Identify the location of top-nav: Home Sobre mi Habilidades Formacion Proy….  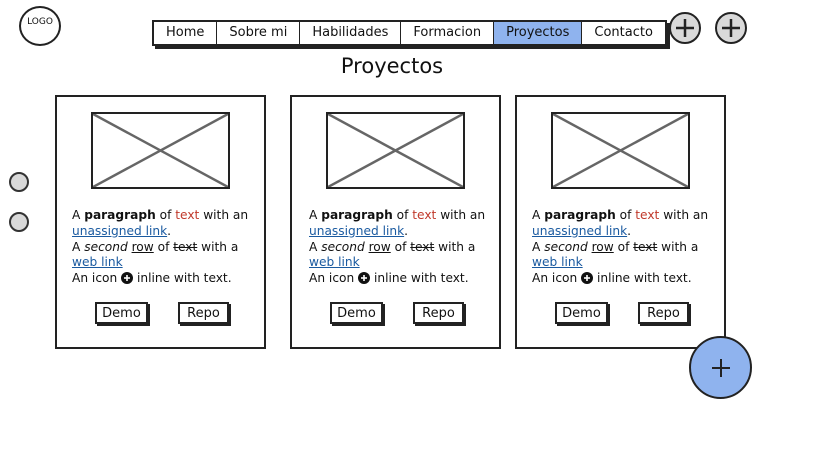
(409, 33).